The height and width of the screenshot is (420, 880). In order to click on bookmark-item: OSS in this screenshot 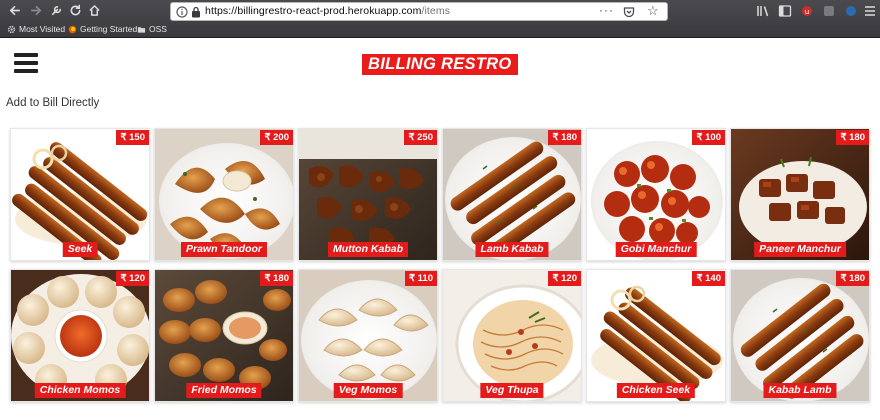, I will do `click(152, 29)`.